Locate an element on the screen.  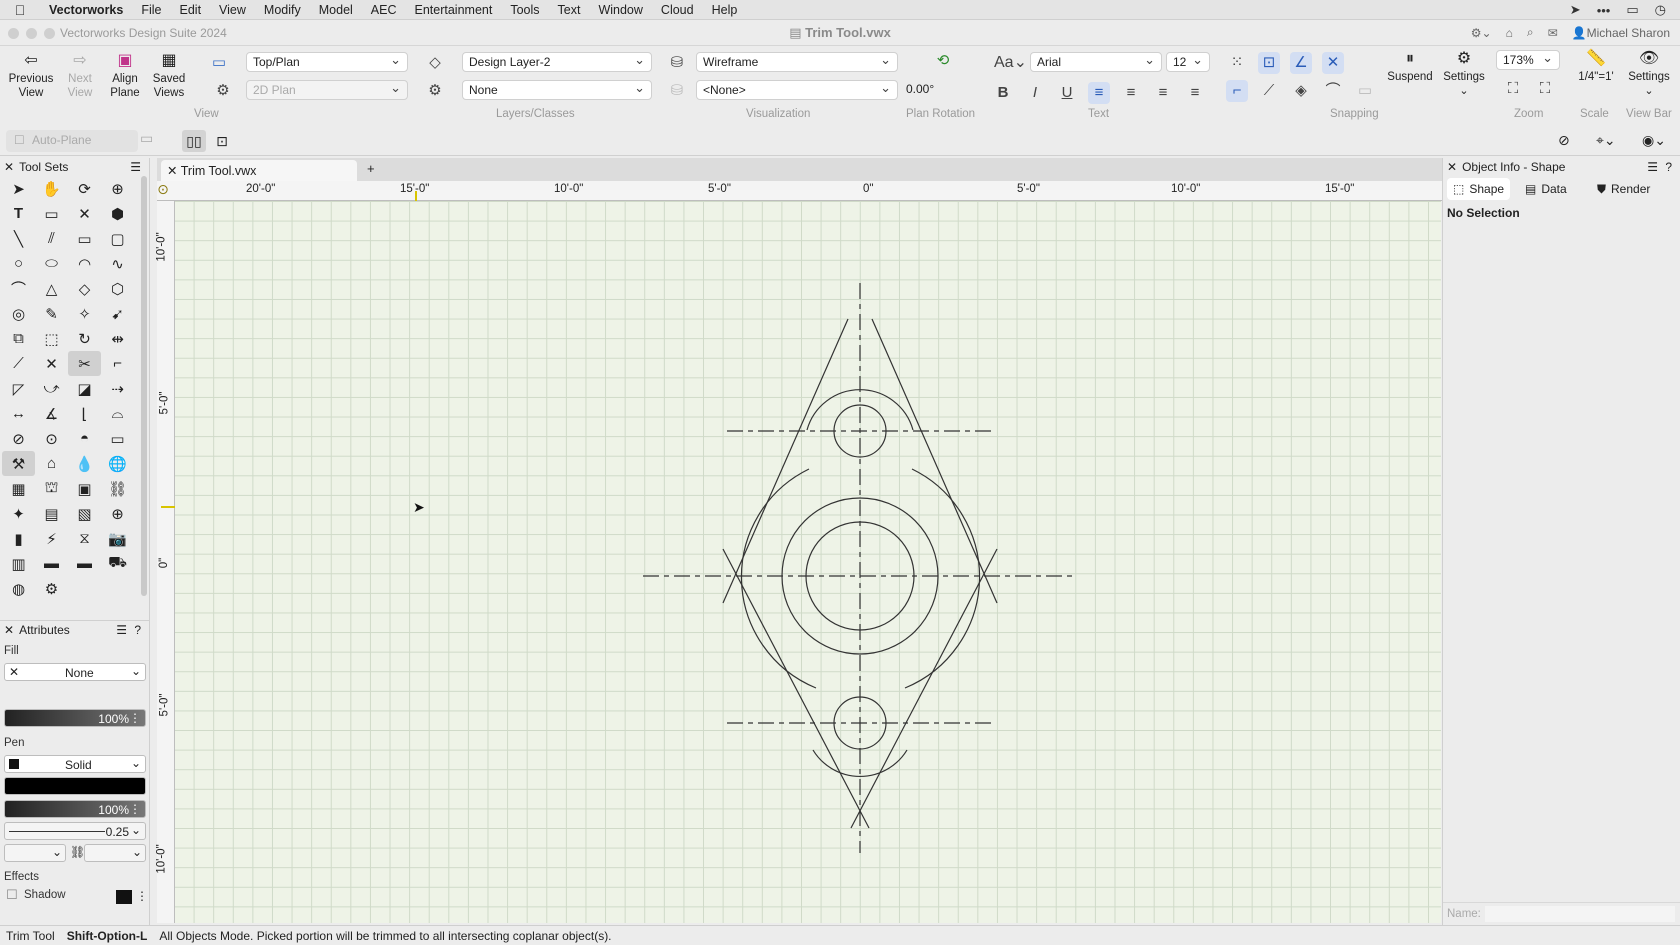
landscape-toolset-icon: 🌐 is located at coordinates (117, 463).